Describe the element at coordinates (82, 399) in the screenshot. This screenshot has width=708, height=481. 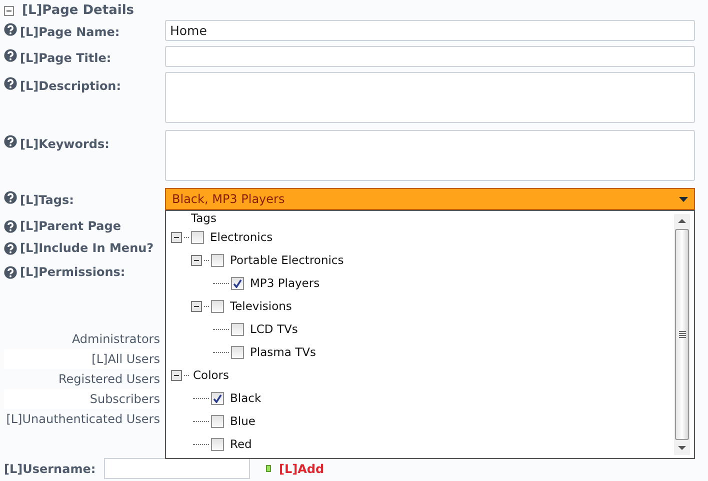
I see `role-label: Subscribers` at that location.